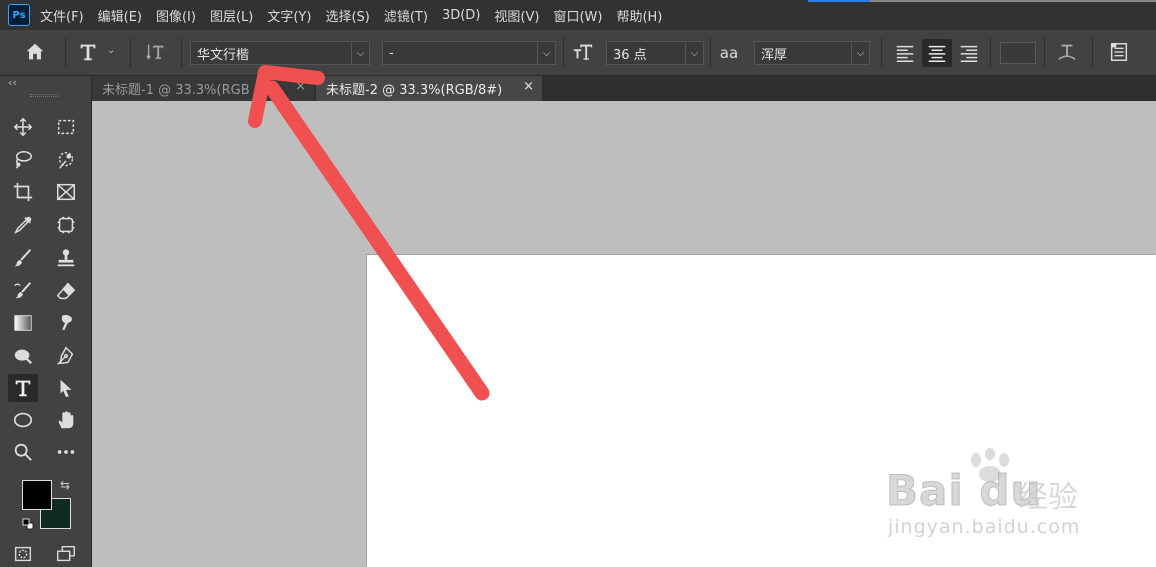 This screenshot has height=567, width=1156. I want to click on object-selection-tool-icon, so click(66, 225).